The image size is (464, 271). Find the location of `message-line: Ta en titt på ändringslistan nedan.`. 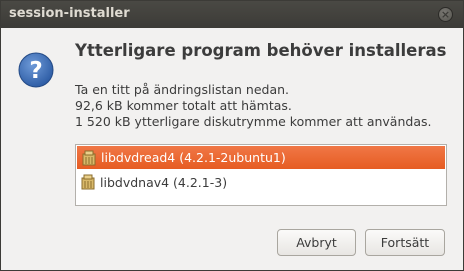

message-line: Ta en titt på ändringslistan nedan. is located at coordinates (182, 89).